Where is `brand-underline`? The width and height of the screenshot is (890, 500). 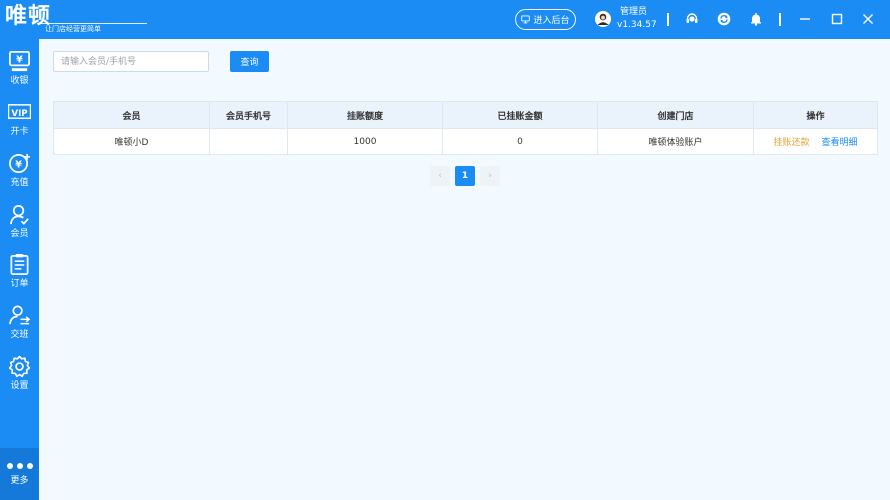 brand-underline is located at coordinates (93, 23).